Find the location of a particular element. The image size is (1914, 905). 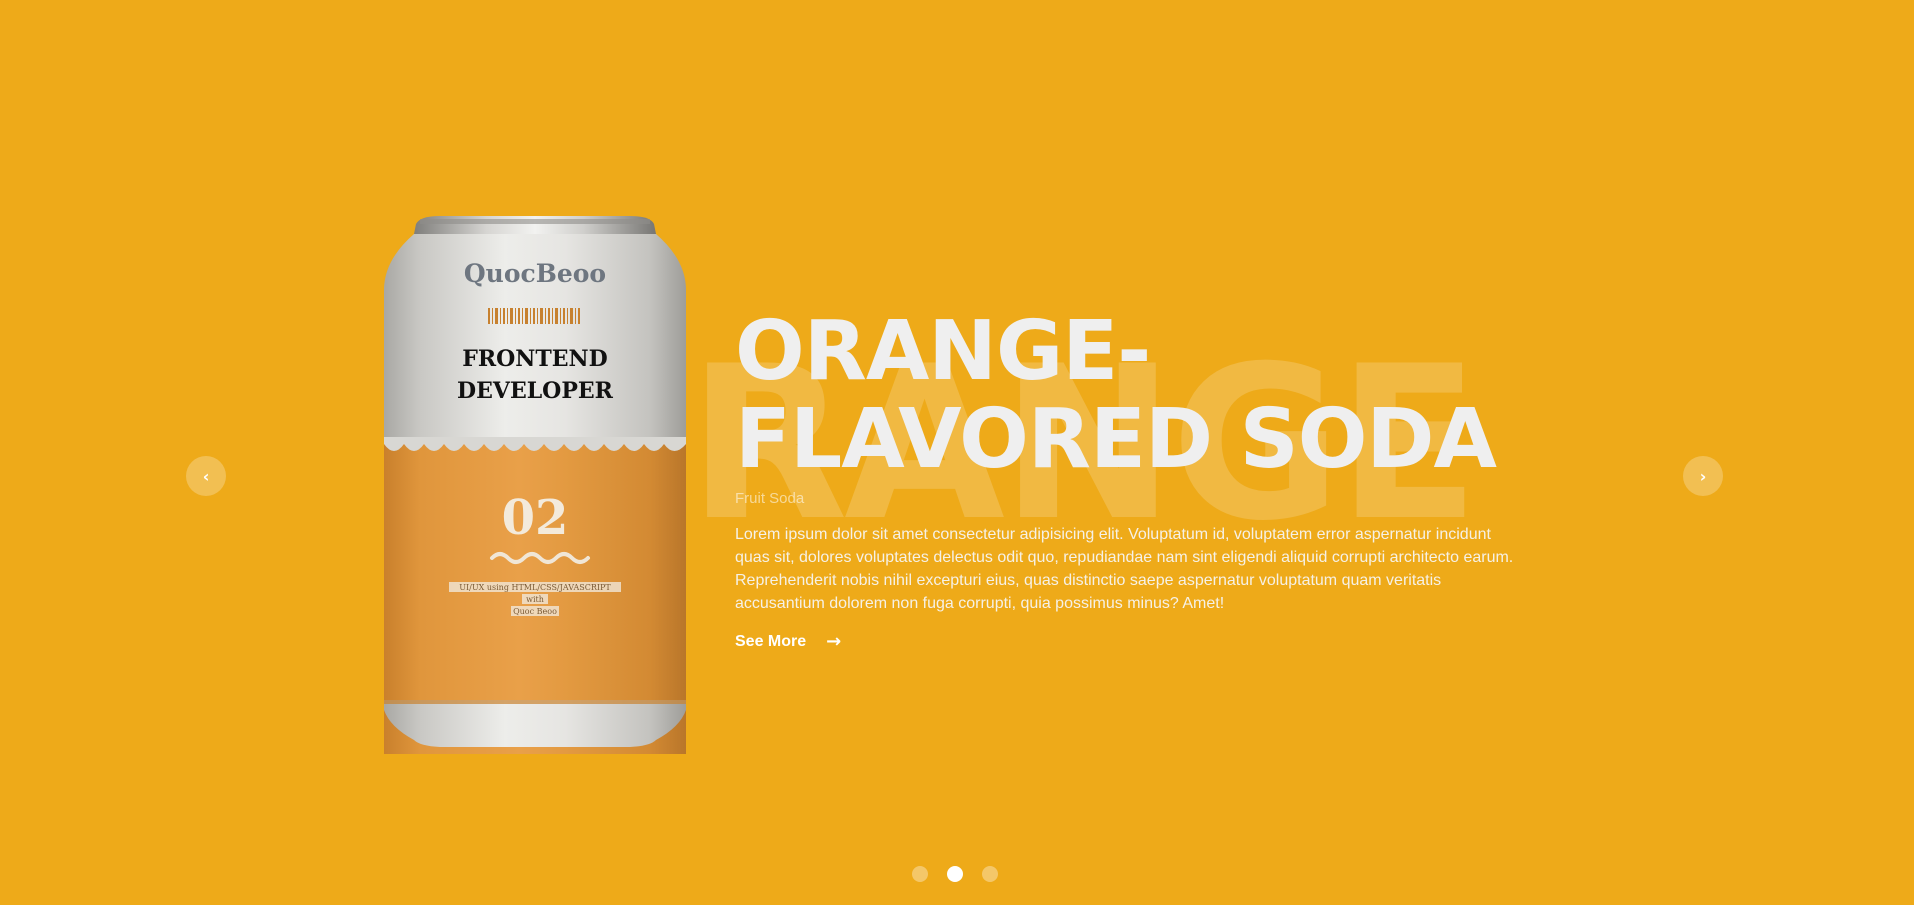

can-base is located at coordinates (535, 723).